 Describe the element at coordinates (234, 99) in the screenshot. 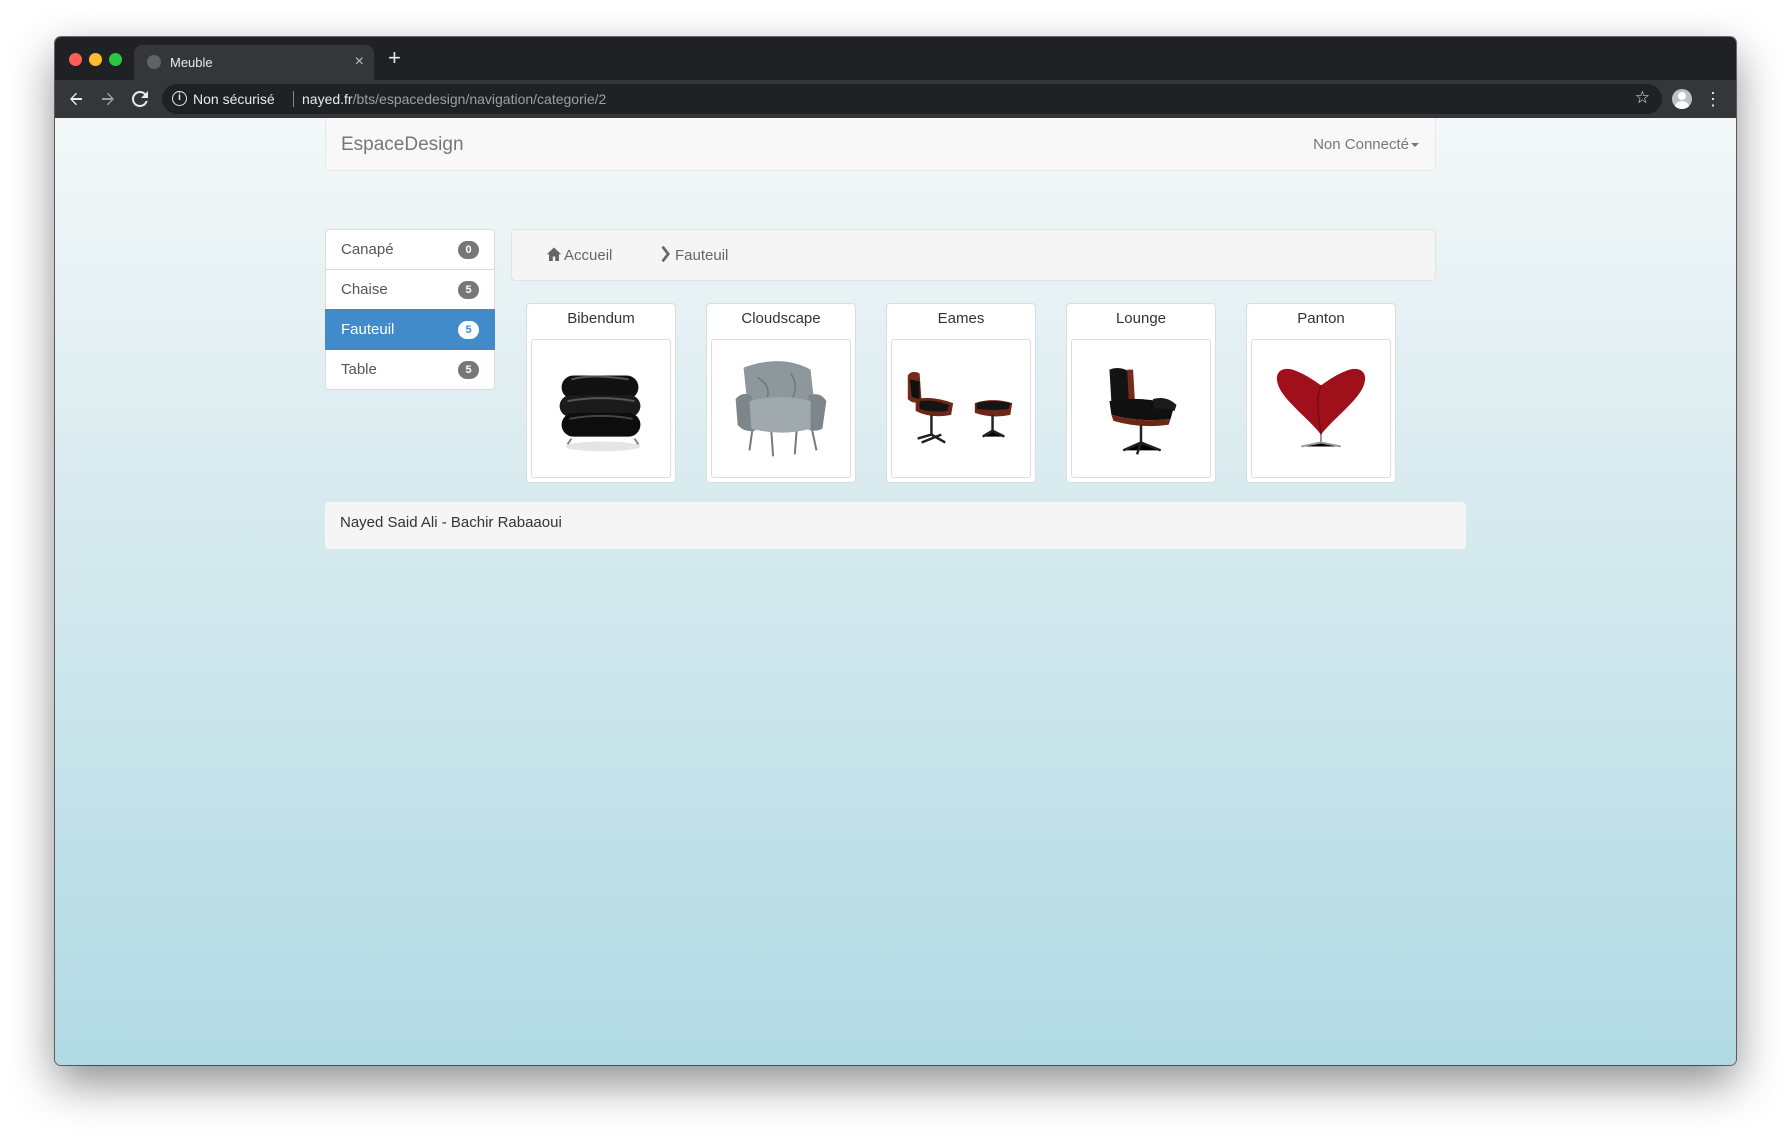

I see `security-label: Non sécurisé` at that location.